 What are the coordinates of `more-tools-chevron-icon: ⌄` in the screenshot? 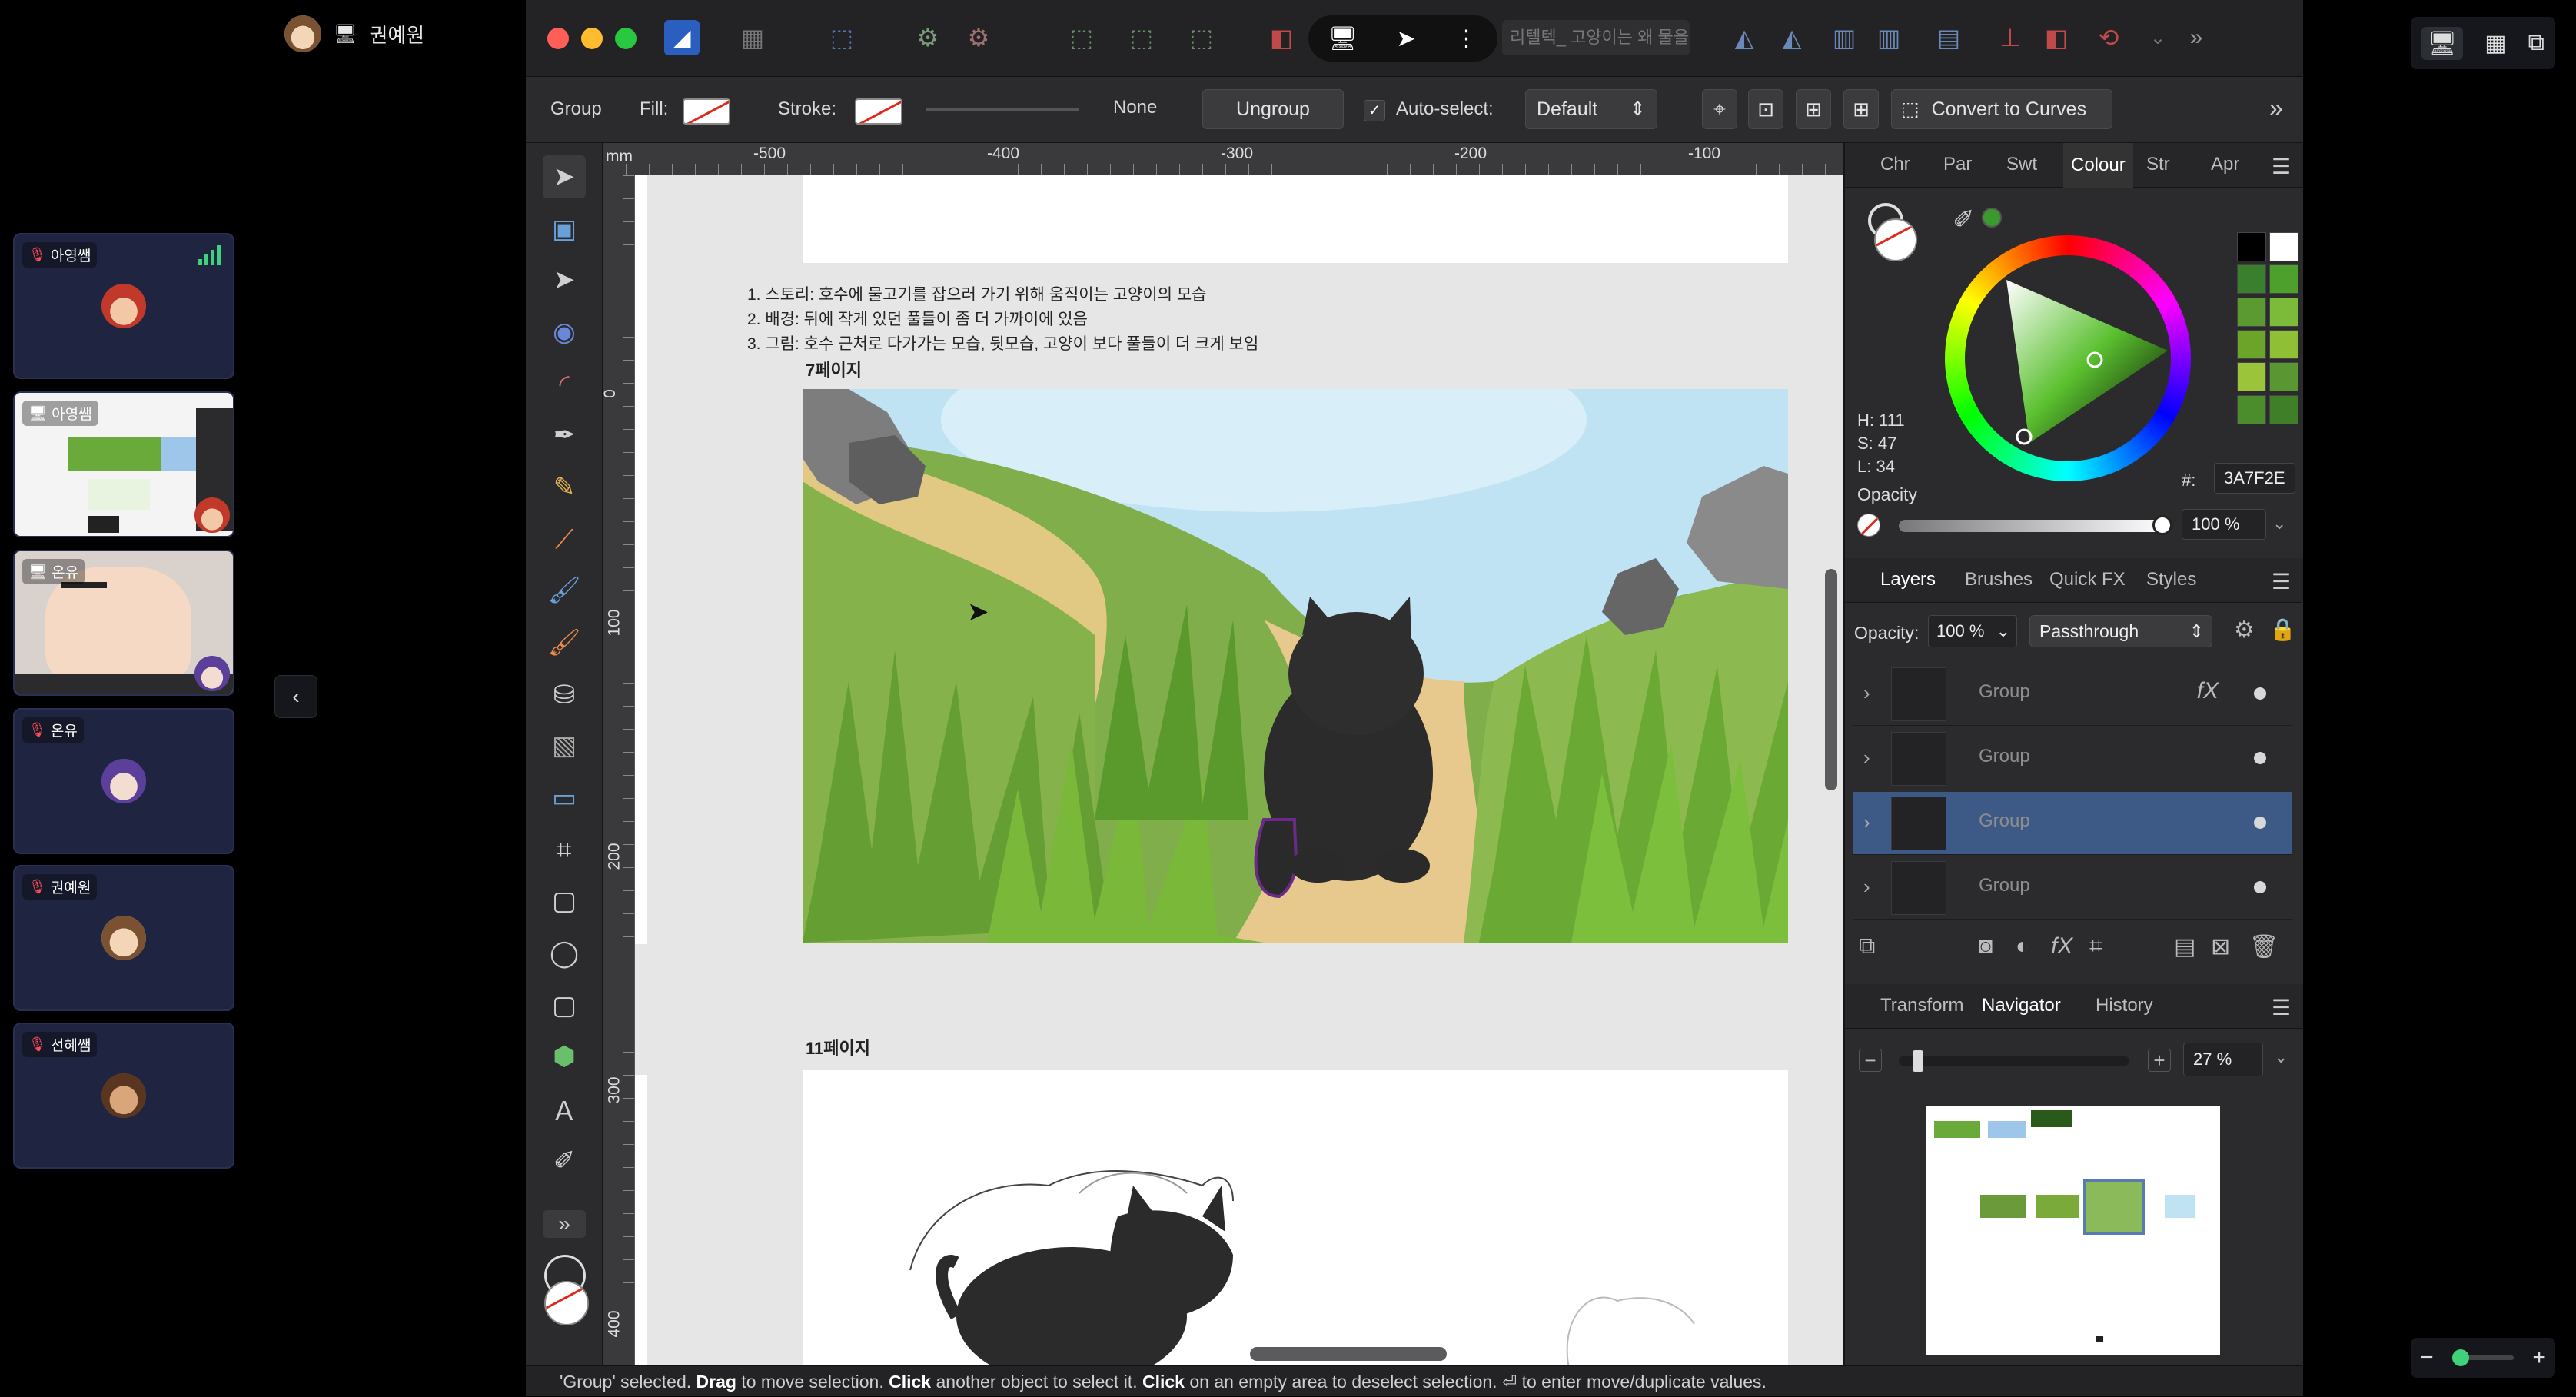 It's located at (2157, 37).